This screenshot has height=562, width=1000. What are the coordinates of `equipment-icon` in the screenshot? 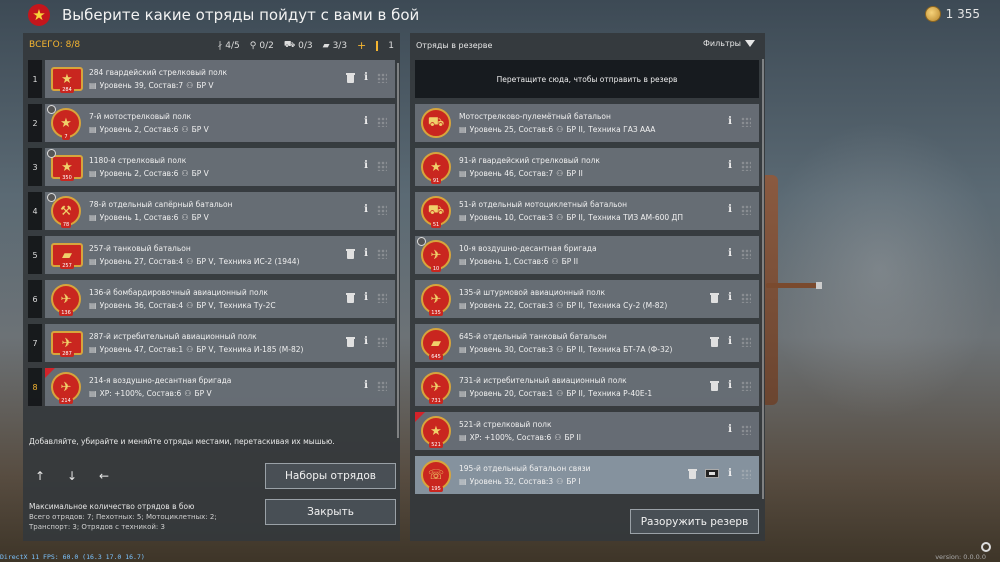 It's located at (712, 473).